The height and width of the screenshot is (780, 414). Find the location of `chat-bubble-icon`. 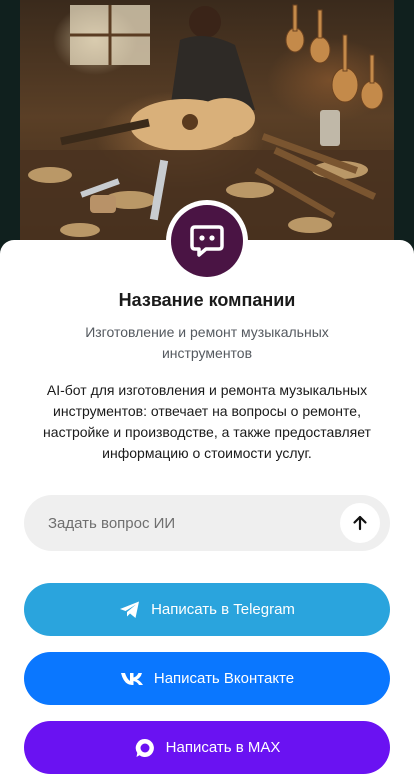

chat-bubble-icon is located at coordinates (207, 241).